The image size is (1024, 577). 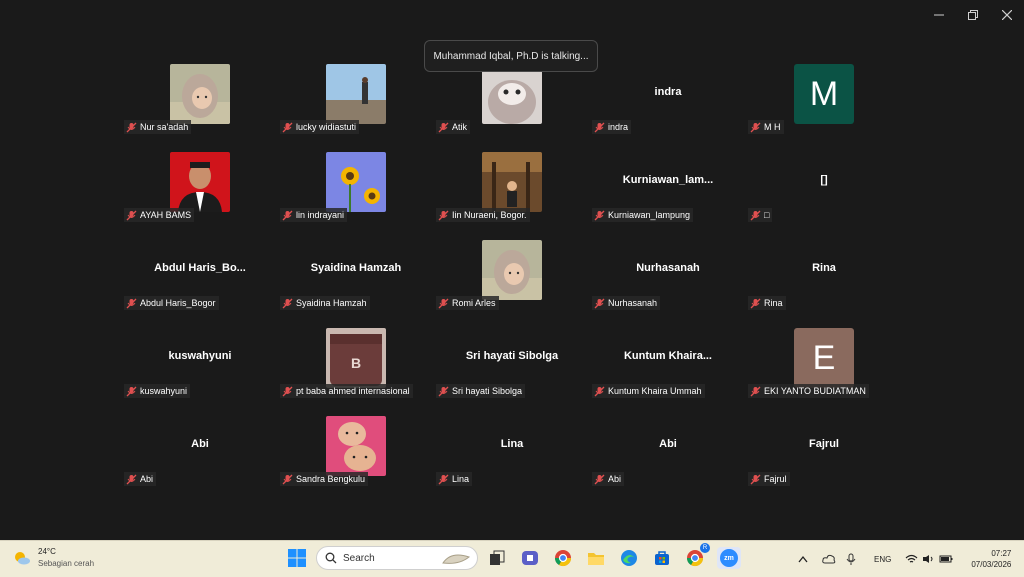 What do you see at coordinates (773, 303) in the screenshot?
I see `participant-name: Rina` at bounding box center [773, 303].